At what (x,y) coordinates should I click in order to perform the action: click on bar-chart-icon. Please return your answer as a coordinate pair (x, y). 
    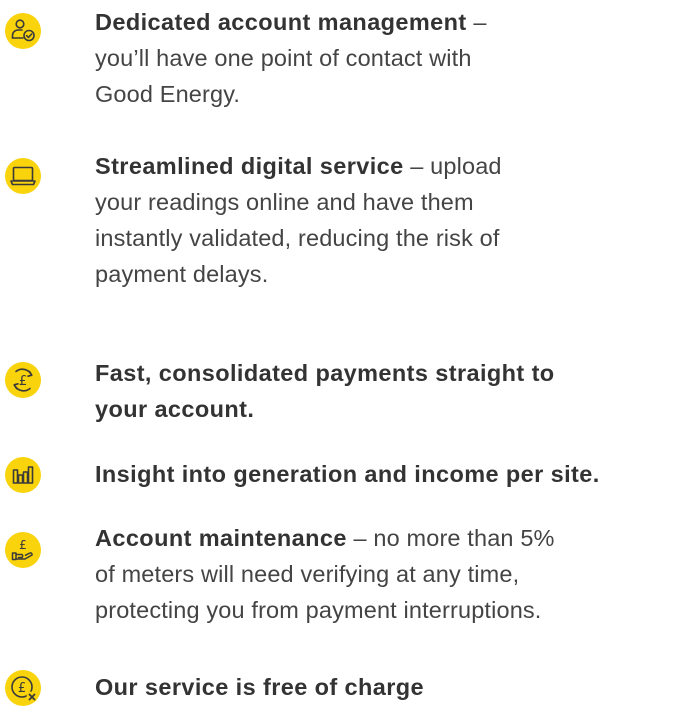
    Looking at the image, I should click on (23, 475).